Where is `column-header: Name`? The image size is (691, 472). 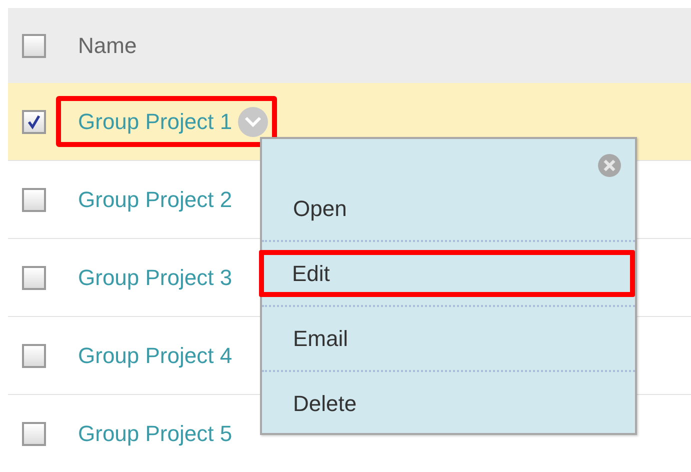
column-header: Name is located at coordinates (107, 46).